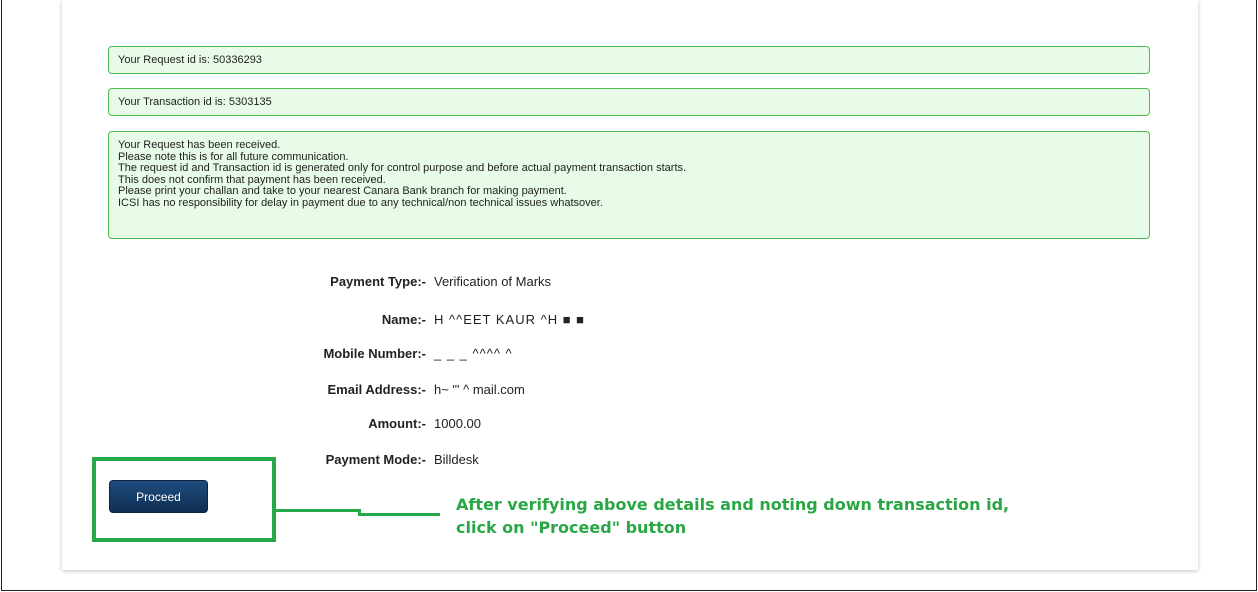  I want to click on detail-row-payment-type: Payment Type:- Verification of Marks, so click(350, 284).